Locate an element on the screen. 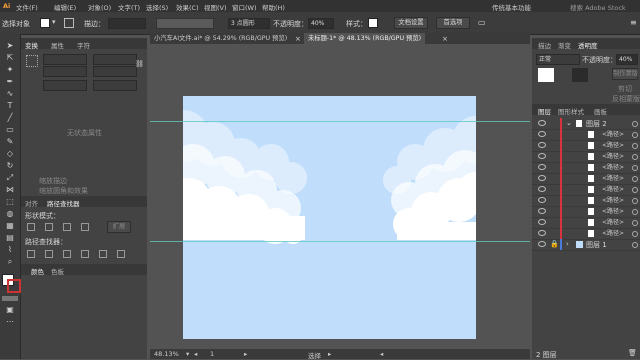  guide-line-top is located at coordinates (340, 121).